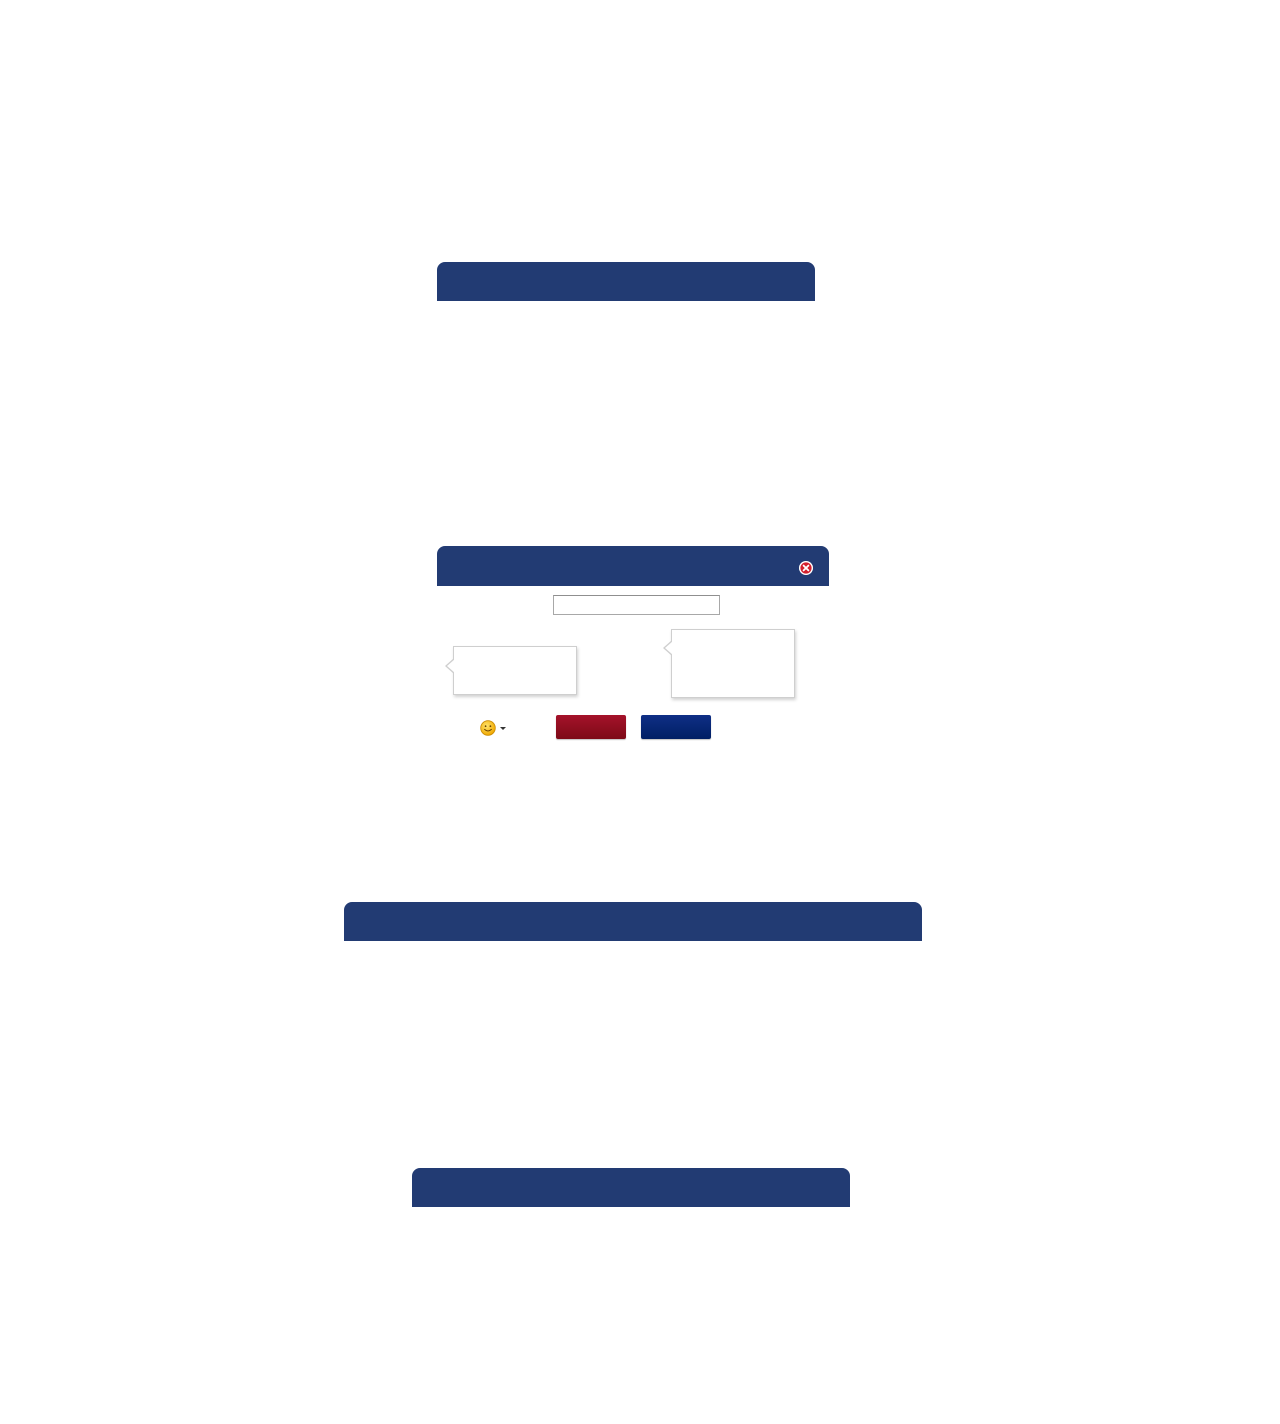 The width and height of the screenshot is (1280, 1424). I want to click on close-button, so click(806, 568).